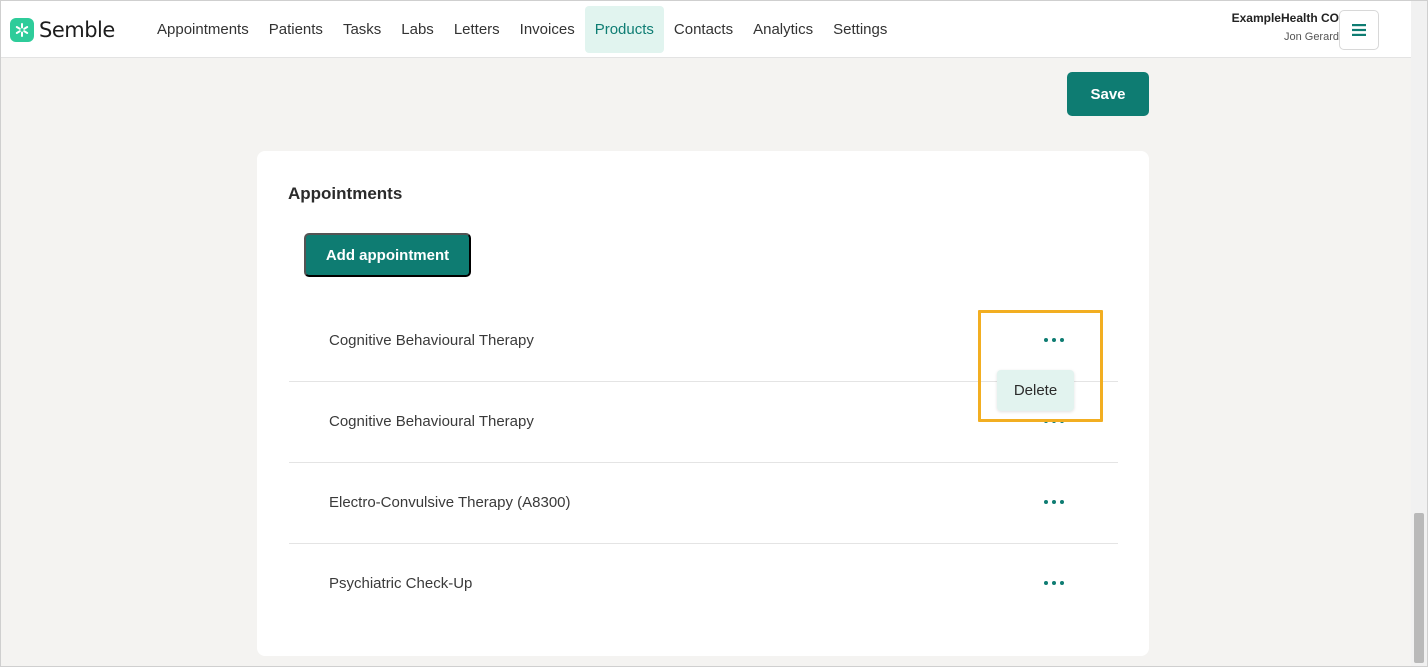  What do you see at coordinates (22, 30) in the screenshot?
I see `semble-logo-icon` at bounding box center [22, 30].